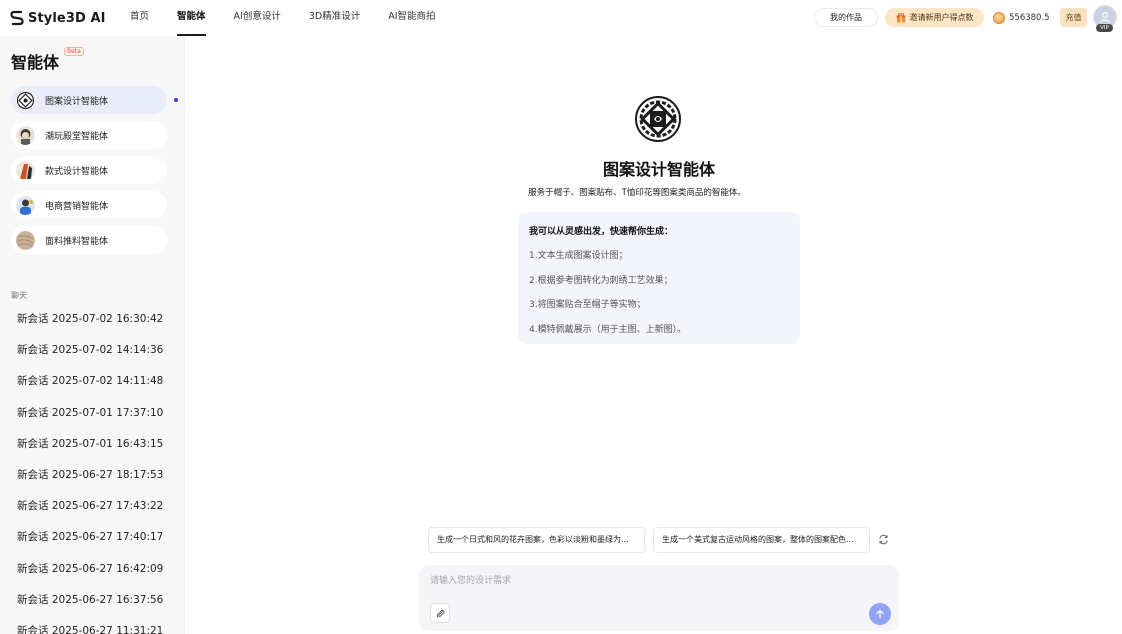 This screenshot has height=634, width=1122. I want to click on intro-heading: 我可以从灵感出发，快速帮你生成：, so click(601, 232).